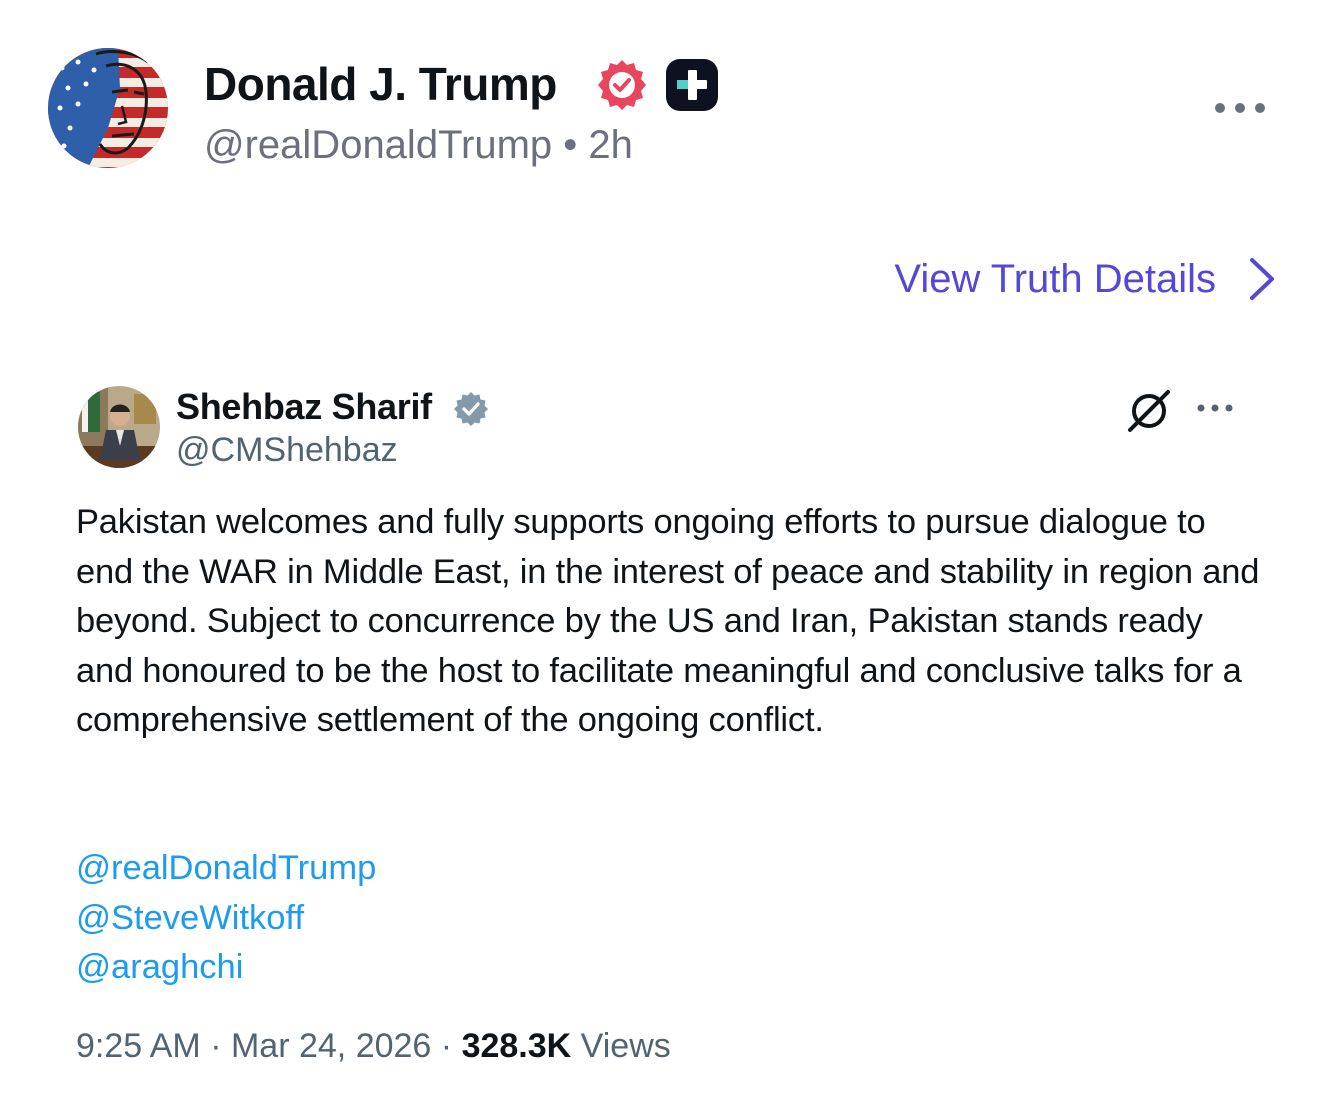 The image size is (1320, 1098). Describe the element at coordinates (304, 407) in the screenshot. I see `embed-author-name: Shehbaz Sharif` at that location.